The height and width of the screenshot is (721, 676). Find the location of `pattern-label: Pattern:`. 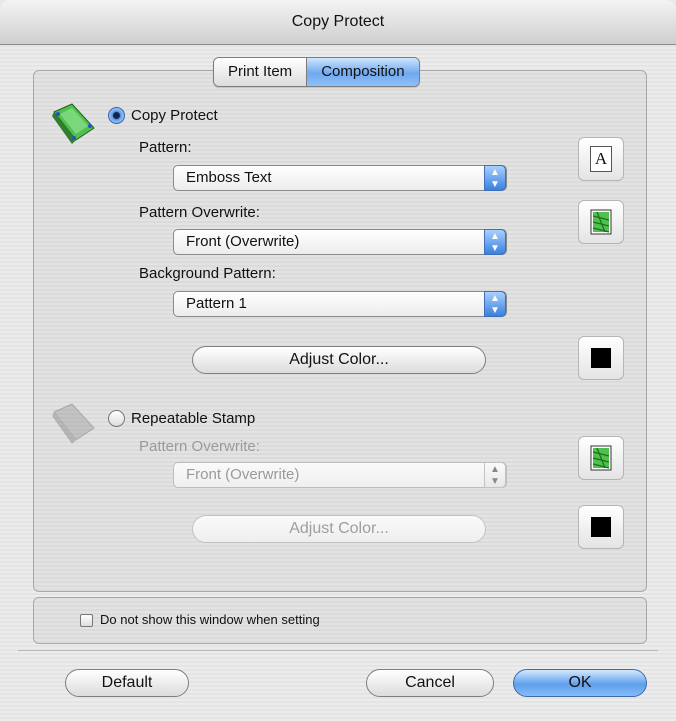

pattern-label: Pattern: is located at coordinates (165, 147).